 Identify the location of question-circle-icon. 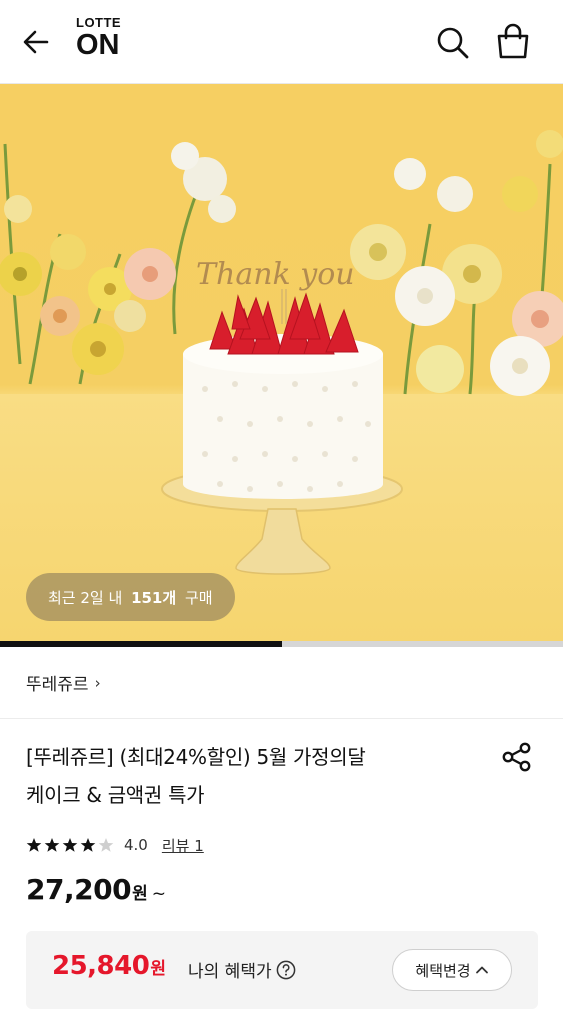
(286, 970).